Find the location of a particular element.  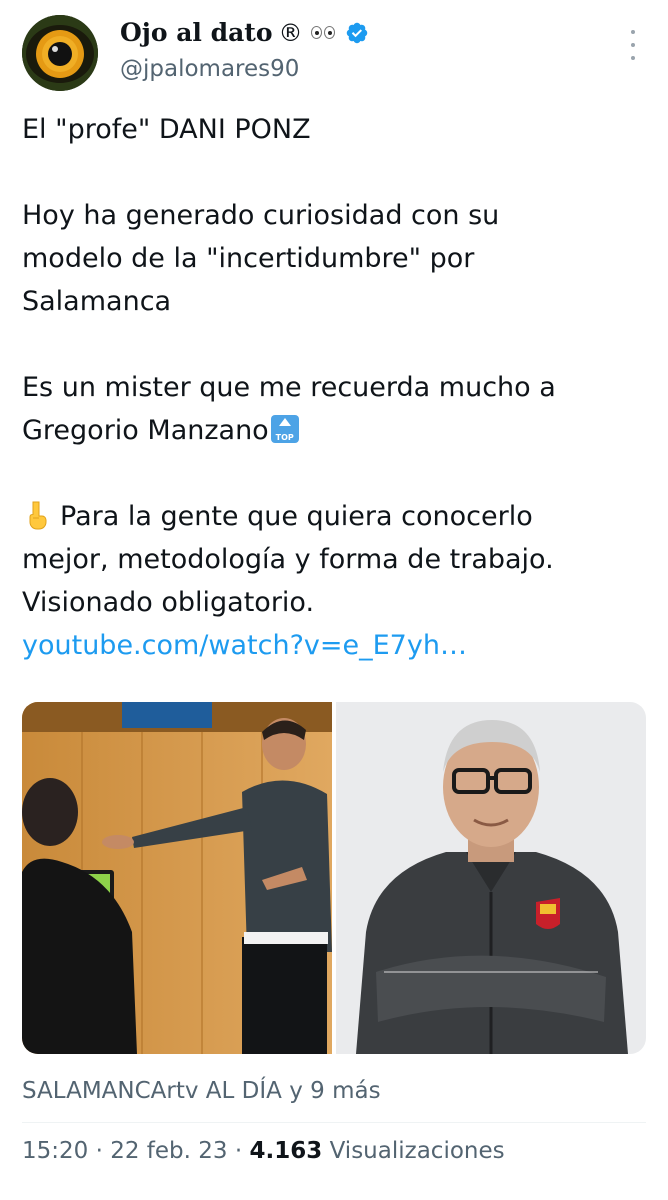

tweet-line: Es un mister que me recuerda mucho a is located at coordinates (289, 387).